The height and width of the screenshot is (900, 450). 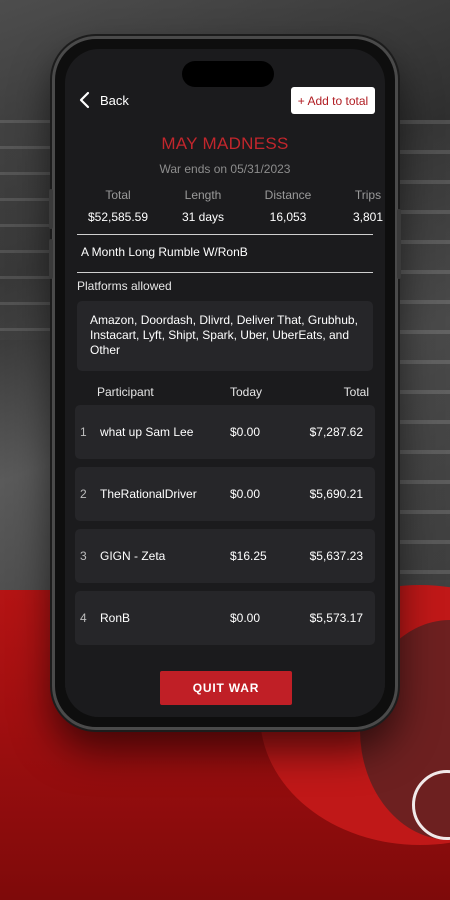 I want to click on war-end-date: War ends on 05/31/2023, so click(x=225, y=169).